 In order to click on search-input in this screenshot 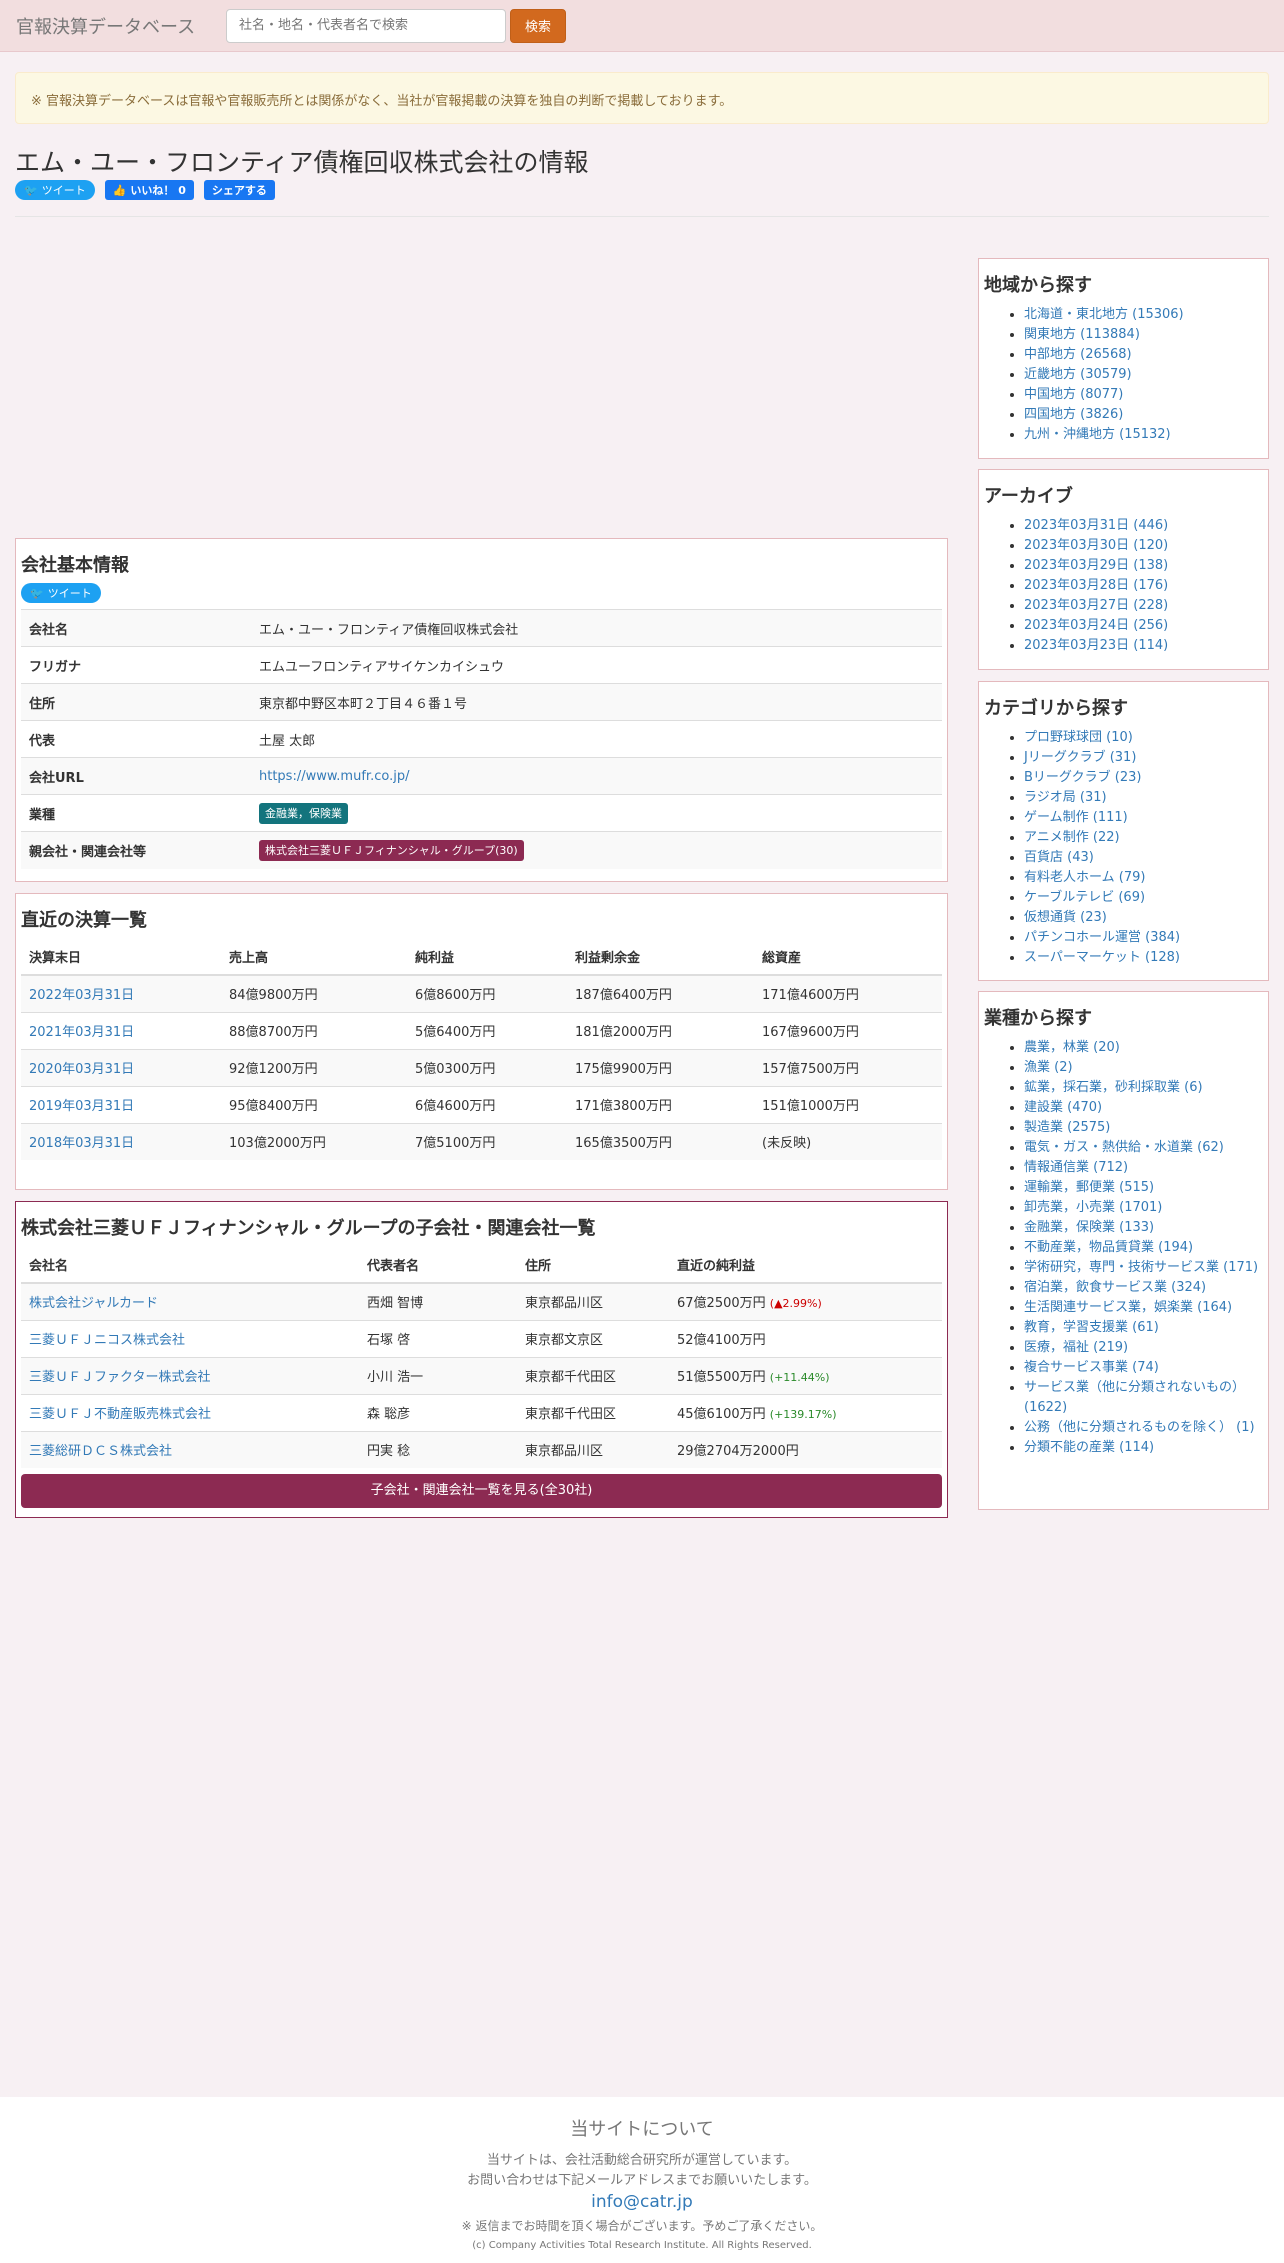, I will do `click(366, 25)`.